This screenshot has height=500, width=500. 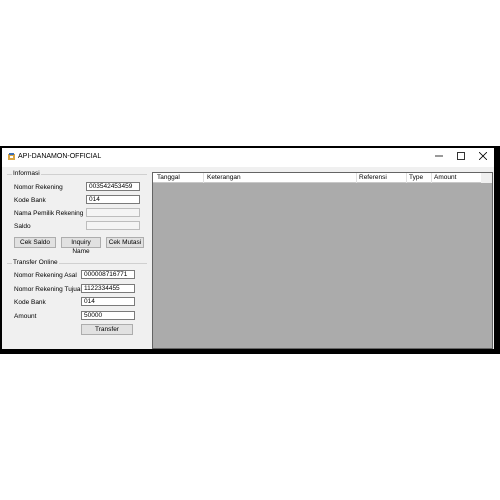 I want to click on informasi-group-title: Informasi, so click(x=26, y=173).